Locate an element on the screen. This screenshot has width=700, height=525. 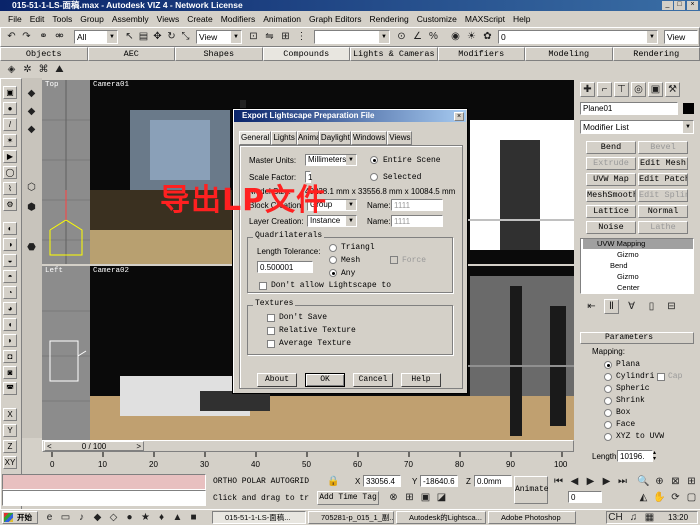
go-to-start-icon: ⏮ is located at coordinates (558, 481).